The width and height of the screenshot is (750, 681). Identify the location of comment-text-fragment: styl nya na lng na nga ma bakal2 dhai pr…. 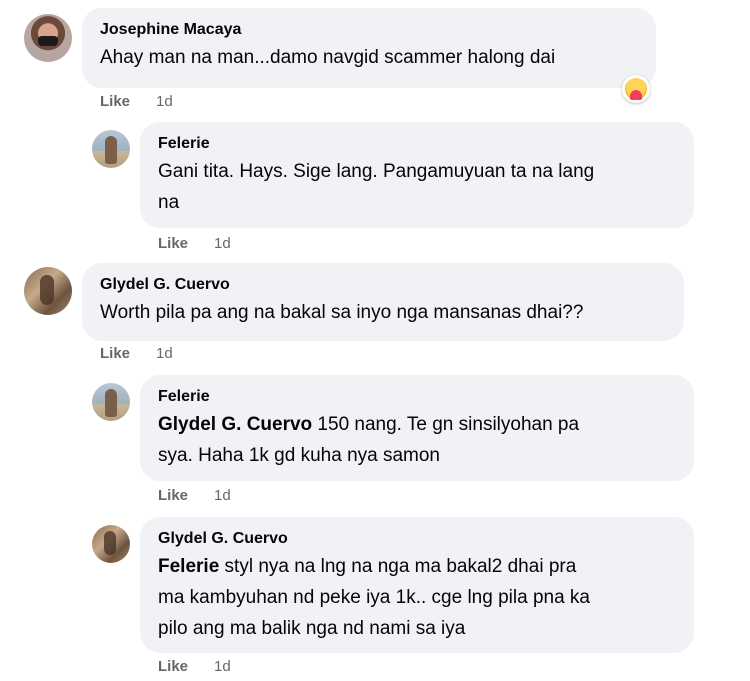
(398, 566).